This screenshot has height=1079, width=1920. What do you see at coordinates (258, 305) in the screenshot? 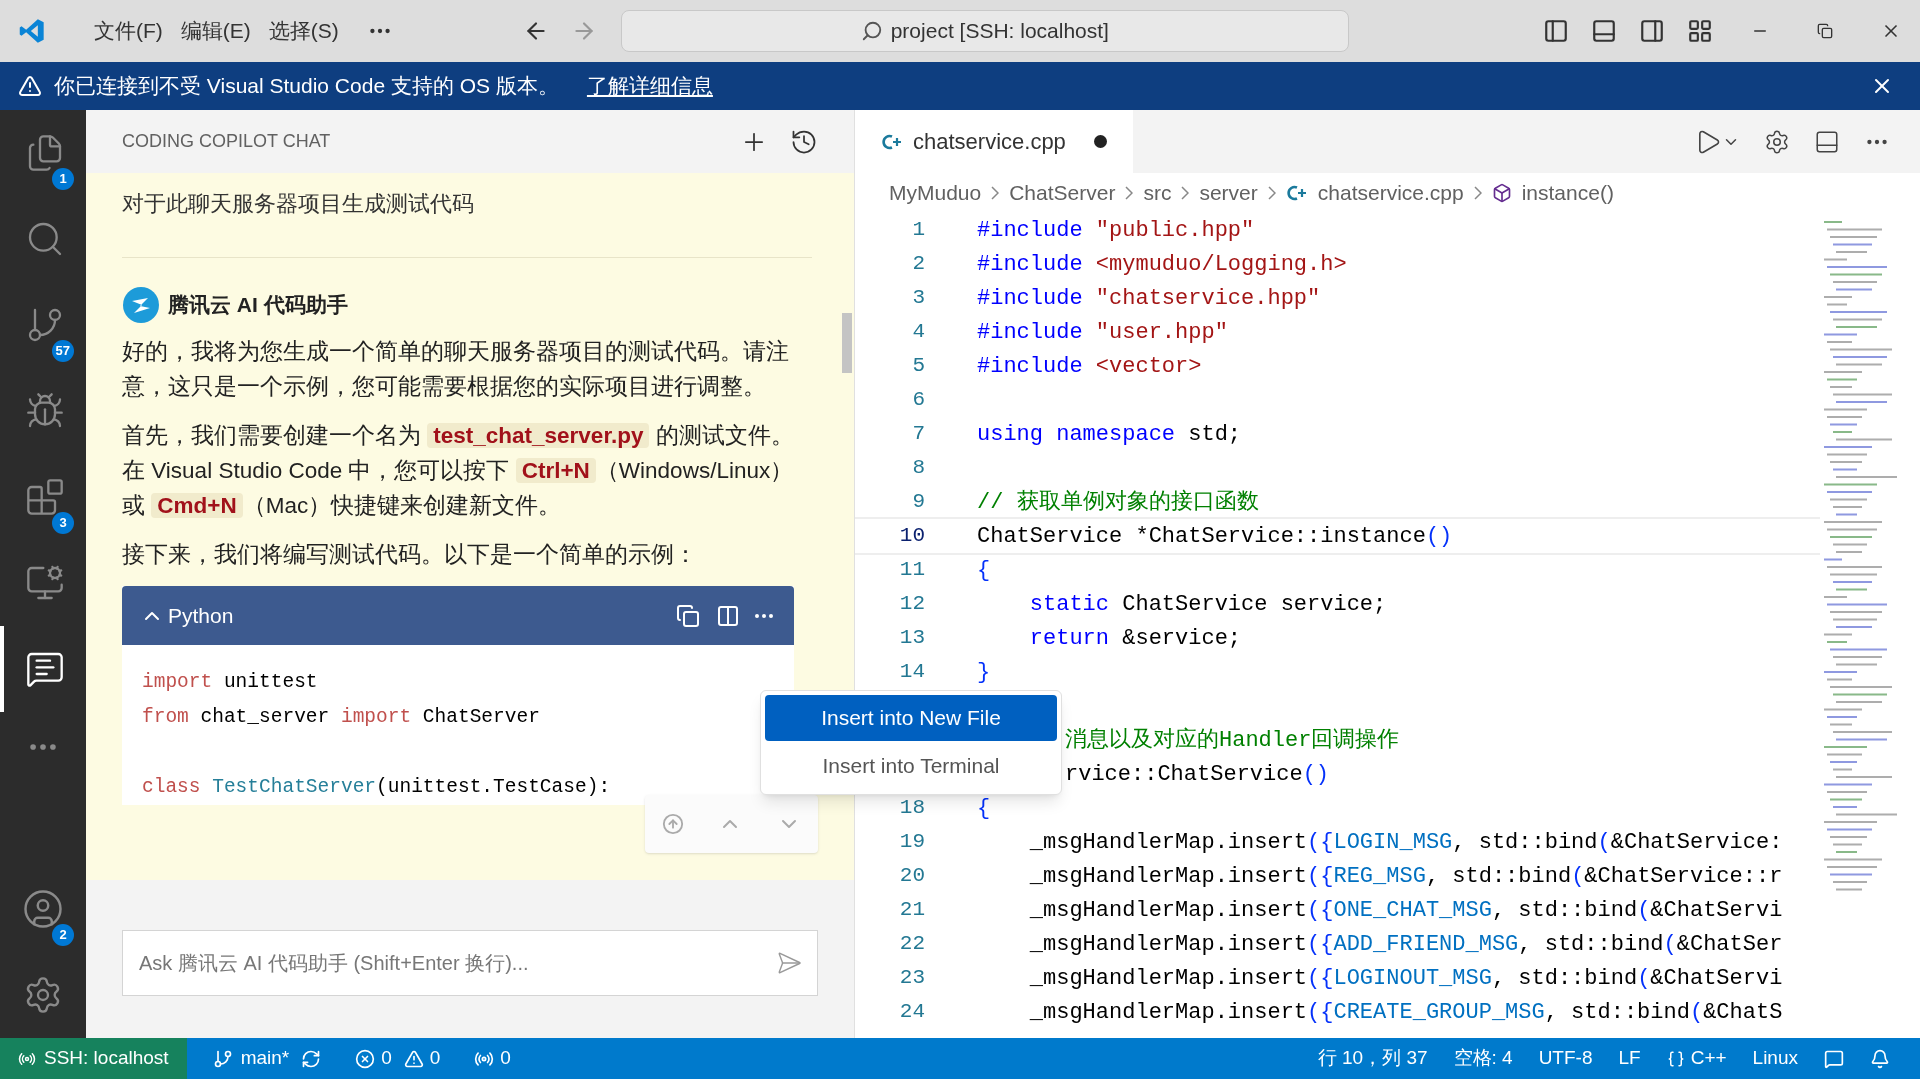
I see `assistant-name: 腾讯云 AI 代码助手` at bounding box center [258, 305].